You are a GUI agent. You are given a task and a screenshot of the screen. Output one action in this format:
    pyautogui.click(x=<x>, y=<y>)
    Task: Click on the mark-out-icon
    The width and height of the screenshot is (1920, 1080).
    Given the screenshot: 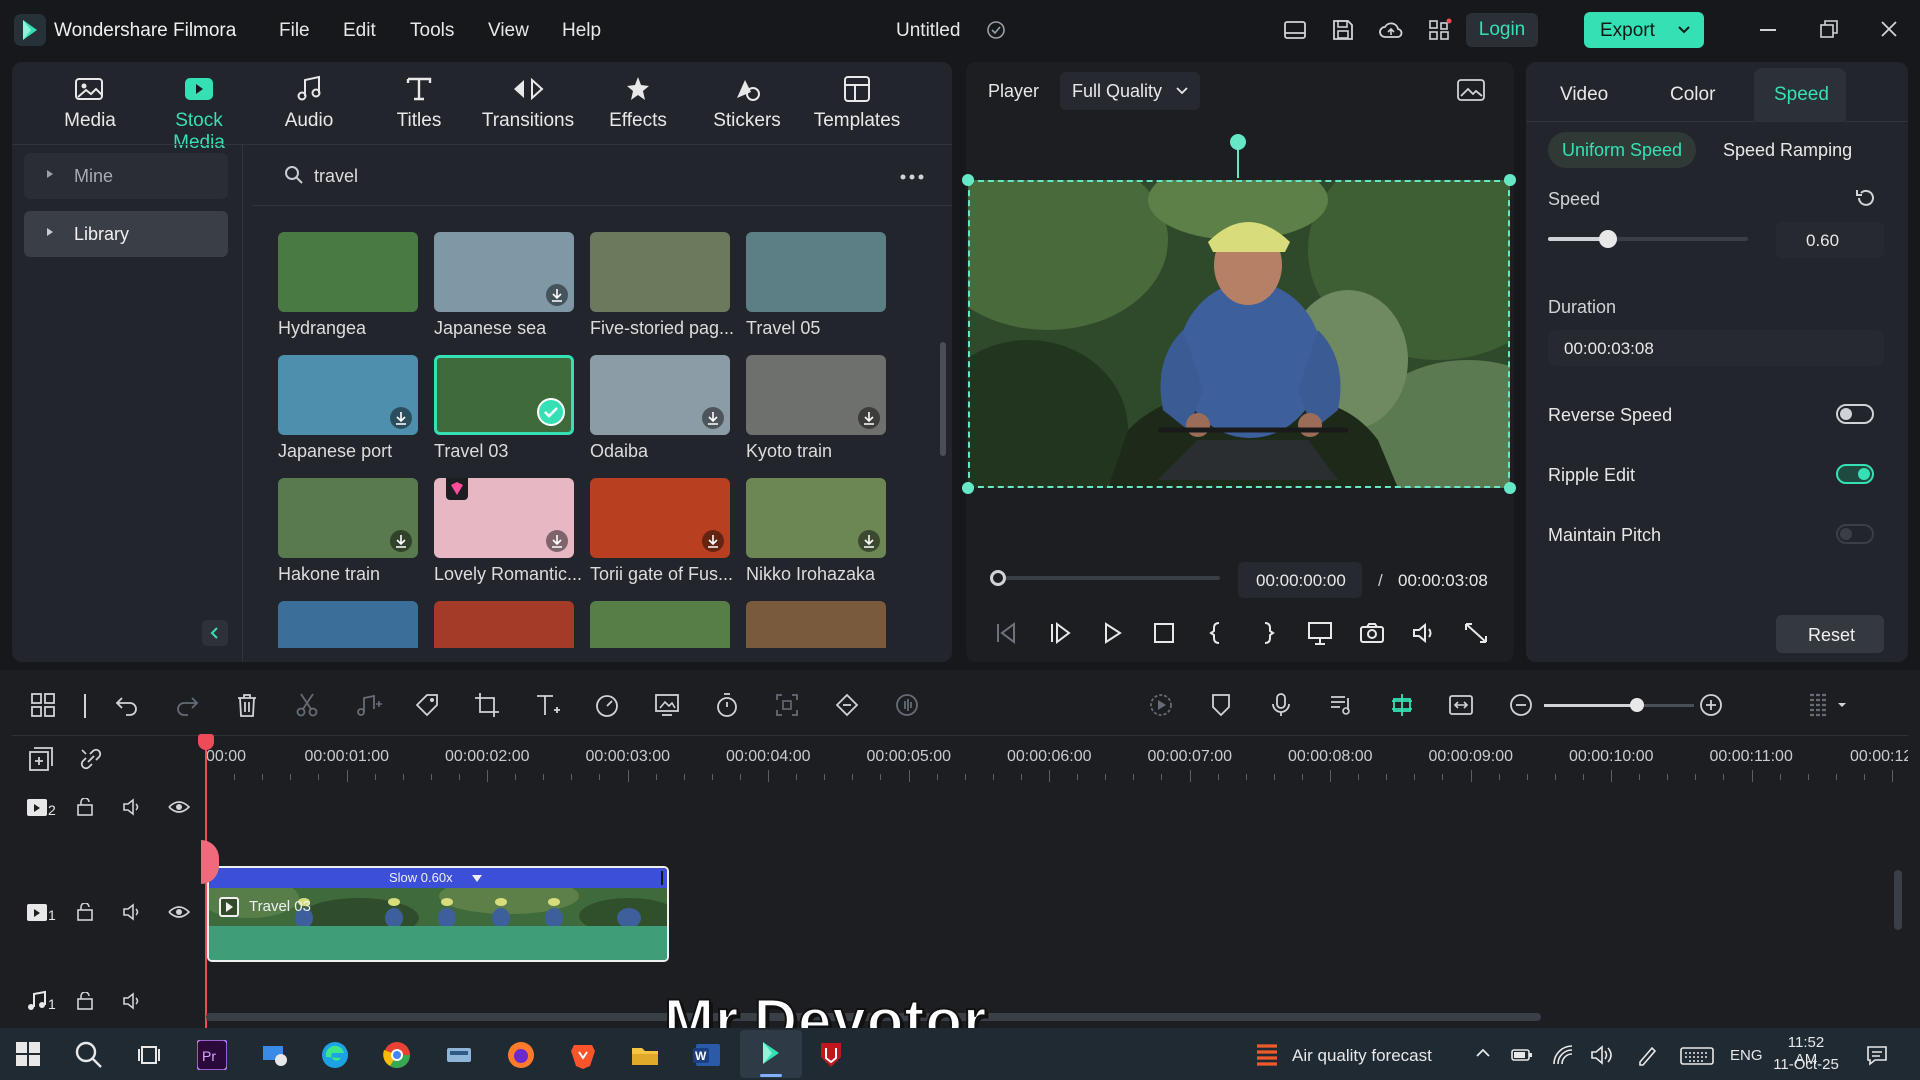 What is the action you would take?
    pyautogui.click(x=1268, y=633)
    